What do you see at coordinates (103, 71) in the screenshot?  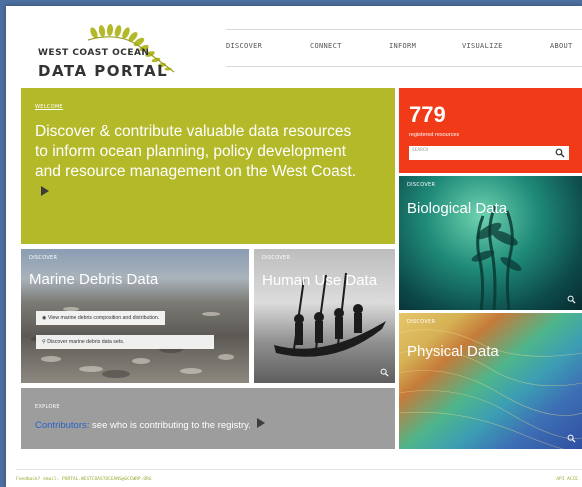 I see `logo-line2: DATA PORTAL` at bounding box center [103, 71].